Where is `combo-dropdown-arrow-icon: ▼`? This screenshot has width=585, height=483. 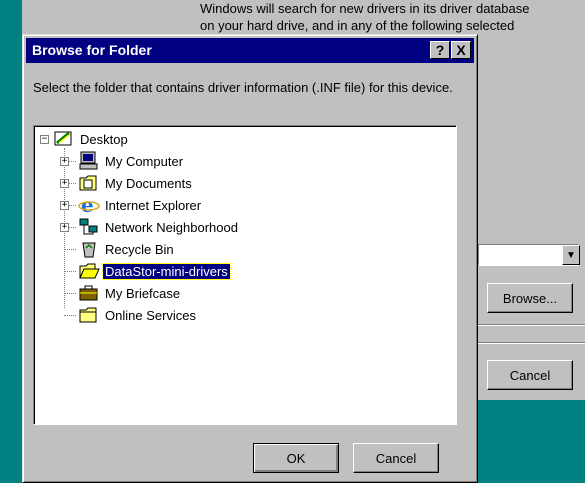 combo-dropdown-arrow-icon: ▼ is located at coordinates (571, 255).